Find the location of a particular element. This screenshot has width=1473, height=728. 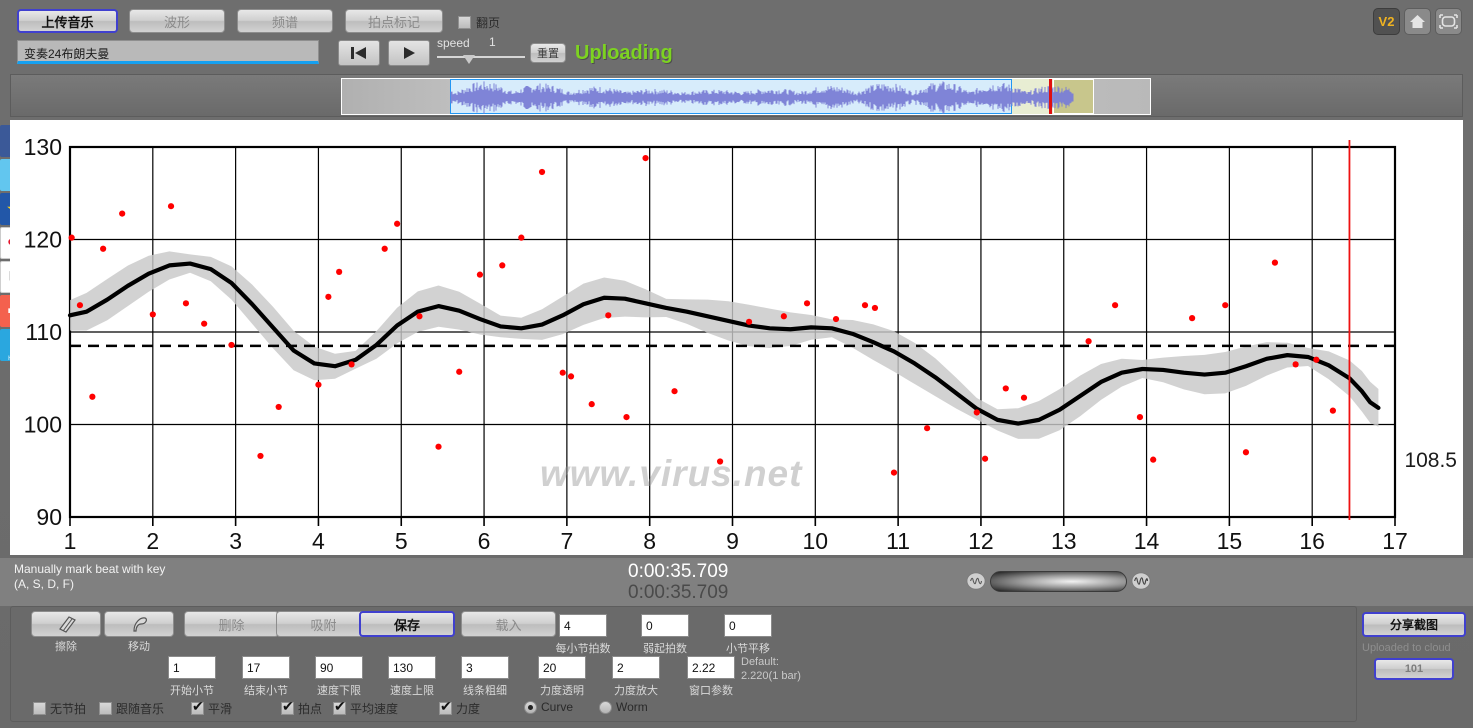

eraser-tool-label: 擦除 is located at coordinates (66, 647).